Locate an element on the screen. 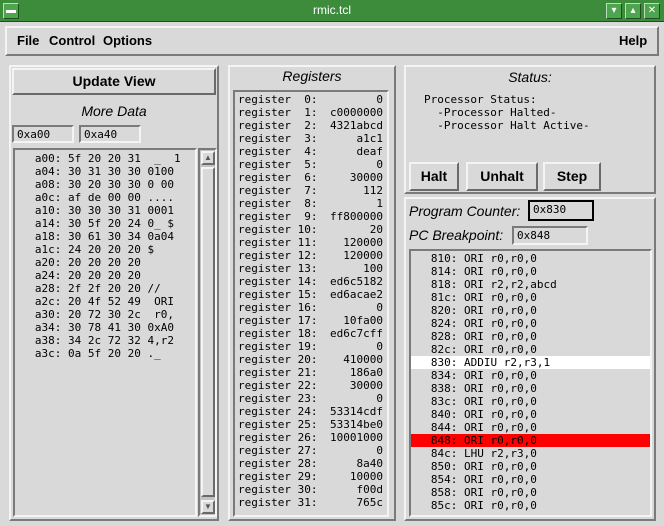 This screenshot has width=664, height=526. unhalt-button: Unhalt is located at coordinates (502, 176).